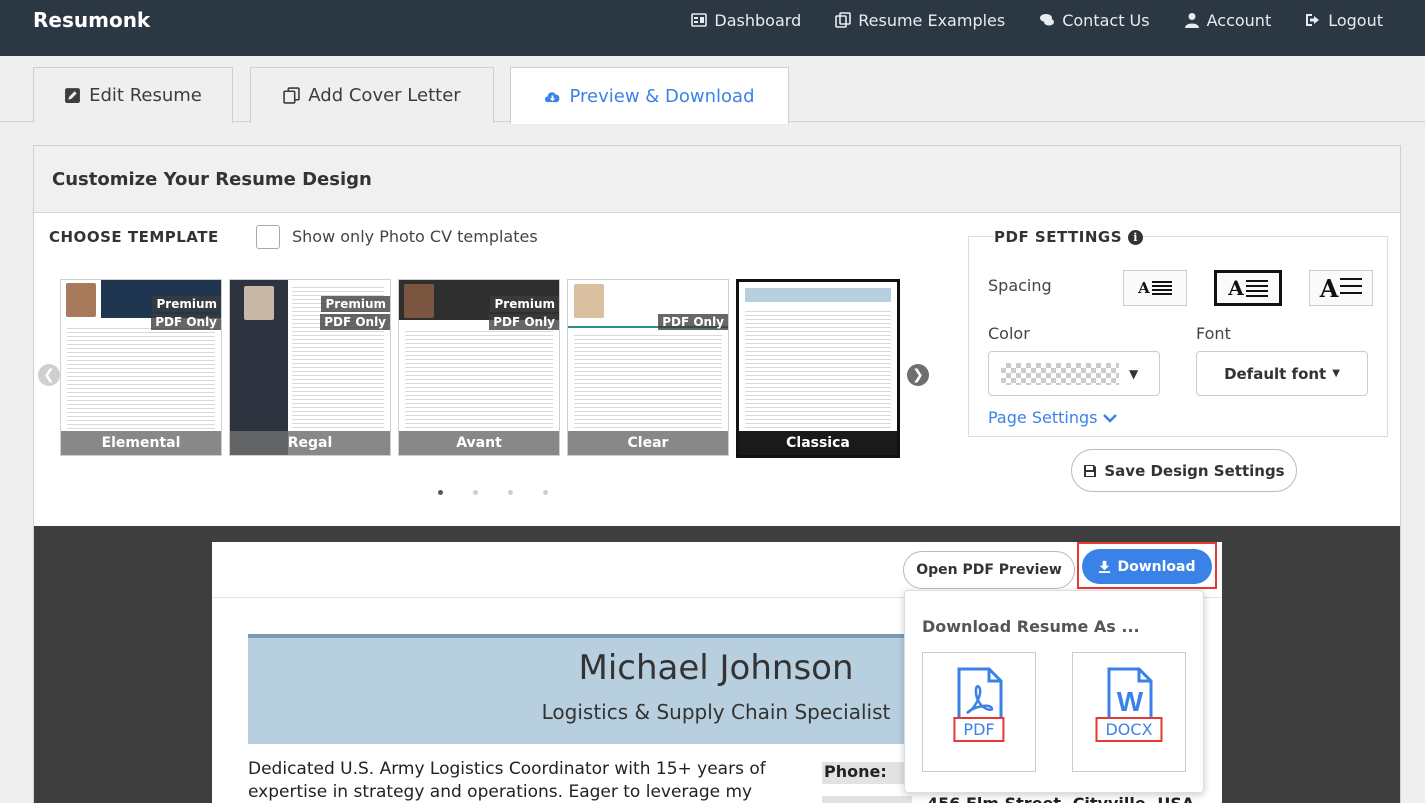 This screenshot has width=1425, height=803. What do you see at coordinates (1054, 691) in the screenshot?
I see `download-menu: Download Resume As ... PDF W DOCX` at bounding box center [1054, 691].